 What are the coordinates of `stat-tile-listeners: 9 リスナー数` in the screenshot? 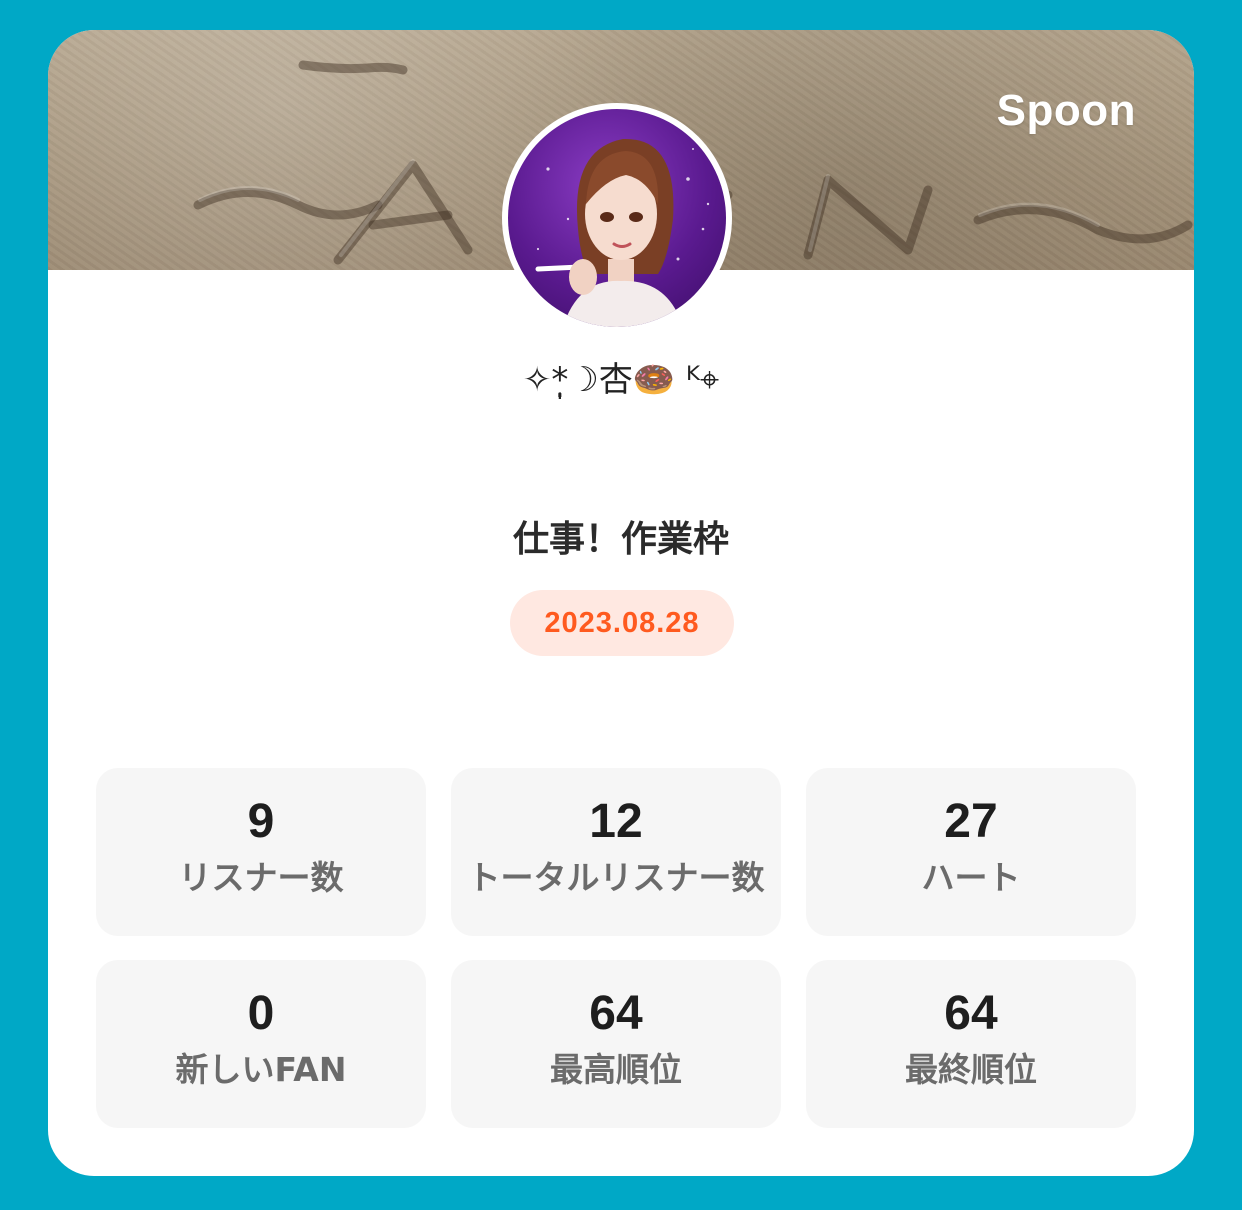 It's located at (261, 852).